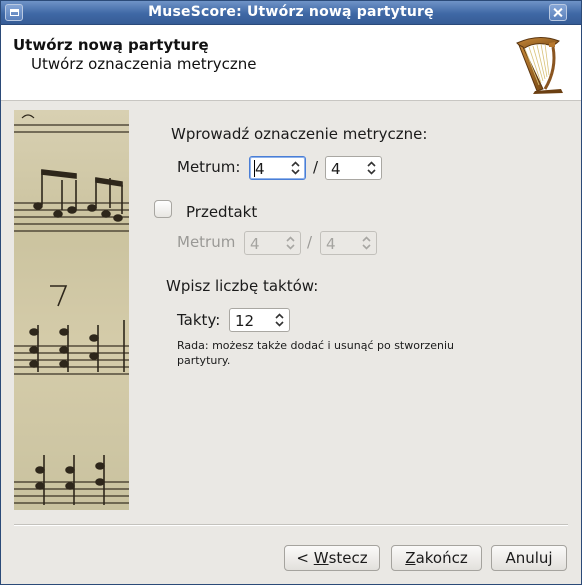 This screenshot has width=582, height=585. What do you see at coordinates (144, 64) in the screenshot?
I see `page-subtitle: Utwórz oznaczenia metryczne` at bounding box center [144, 64].